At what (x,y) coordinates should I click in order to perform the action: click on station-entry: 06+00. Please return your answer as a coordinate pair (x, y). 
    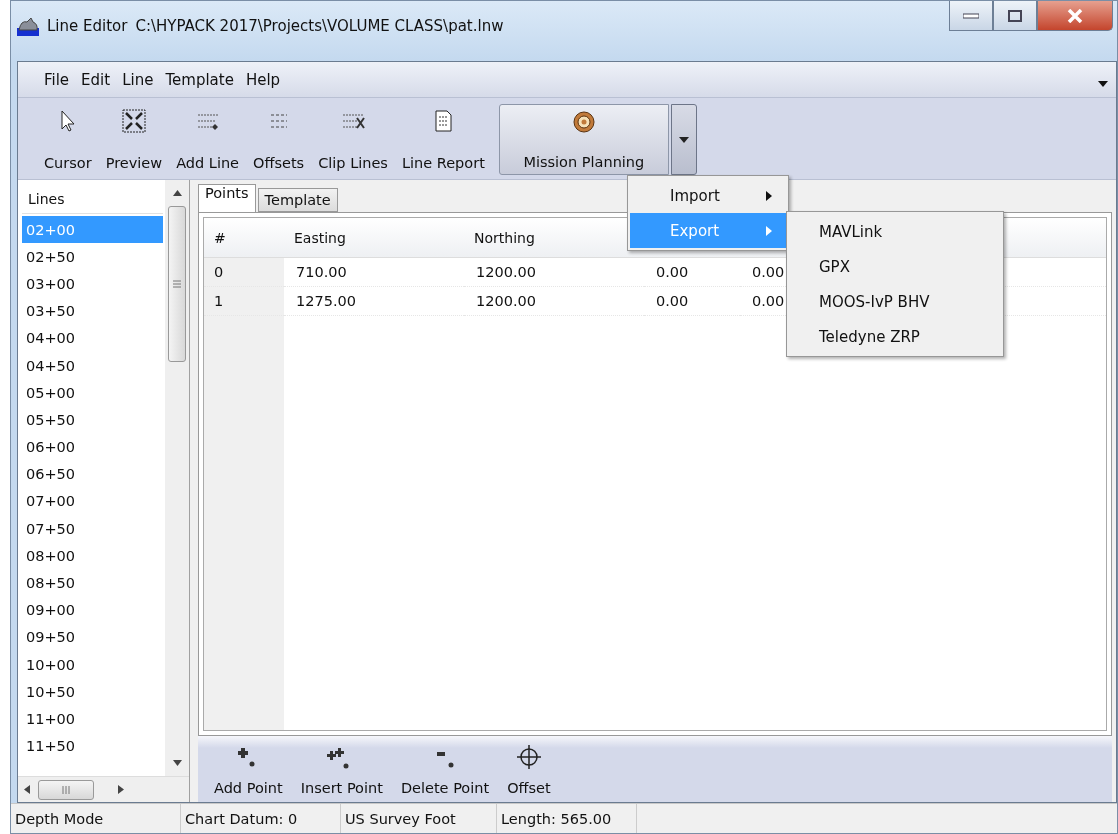
    Looking at the image, I should click on (92, 447).